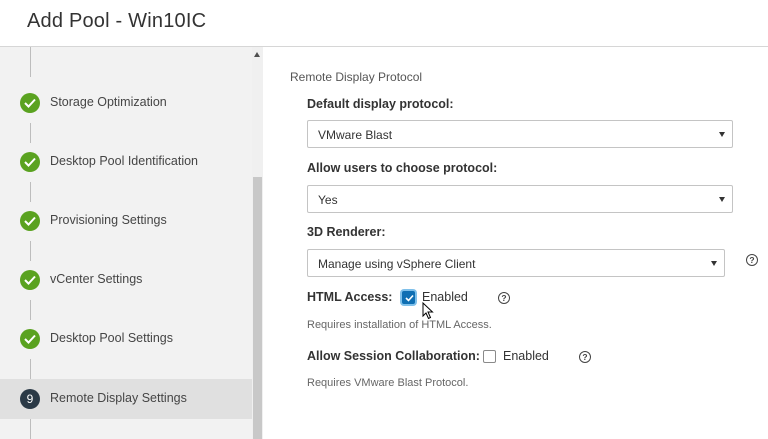  What do you see at coordinates (402, 168) in the screenshot?
I see `allow-choose-protocol-label: Allow users to choose protocol:` at bounding box center [402, 168].